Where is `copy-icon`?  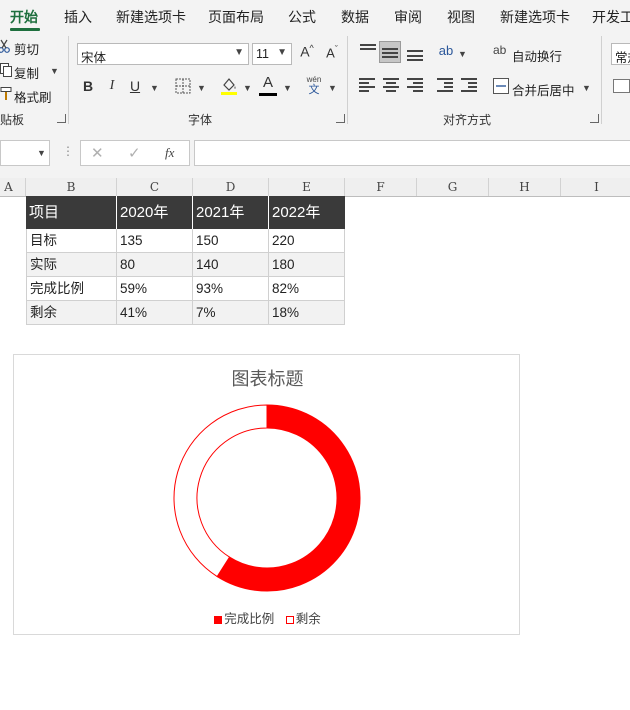
copy-icon is located at coordinates (6, 70).